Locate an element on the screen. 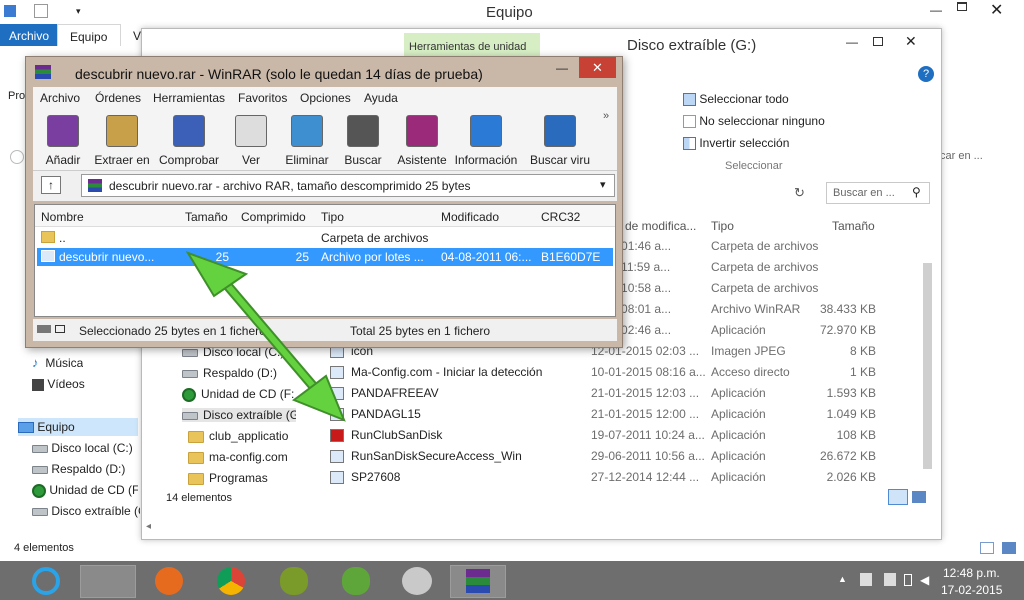  tray-battery-icon is located at coordinates (908, 580).